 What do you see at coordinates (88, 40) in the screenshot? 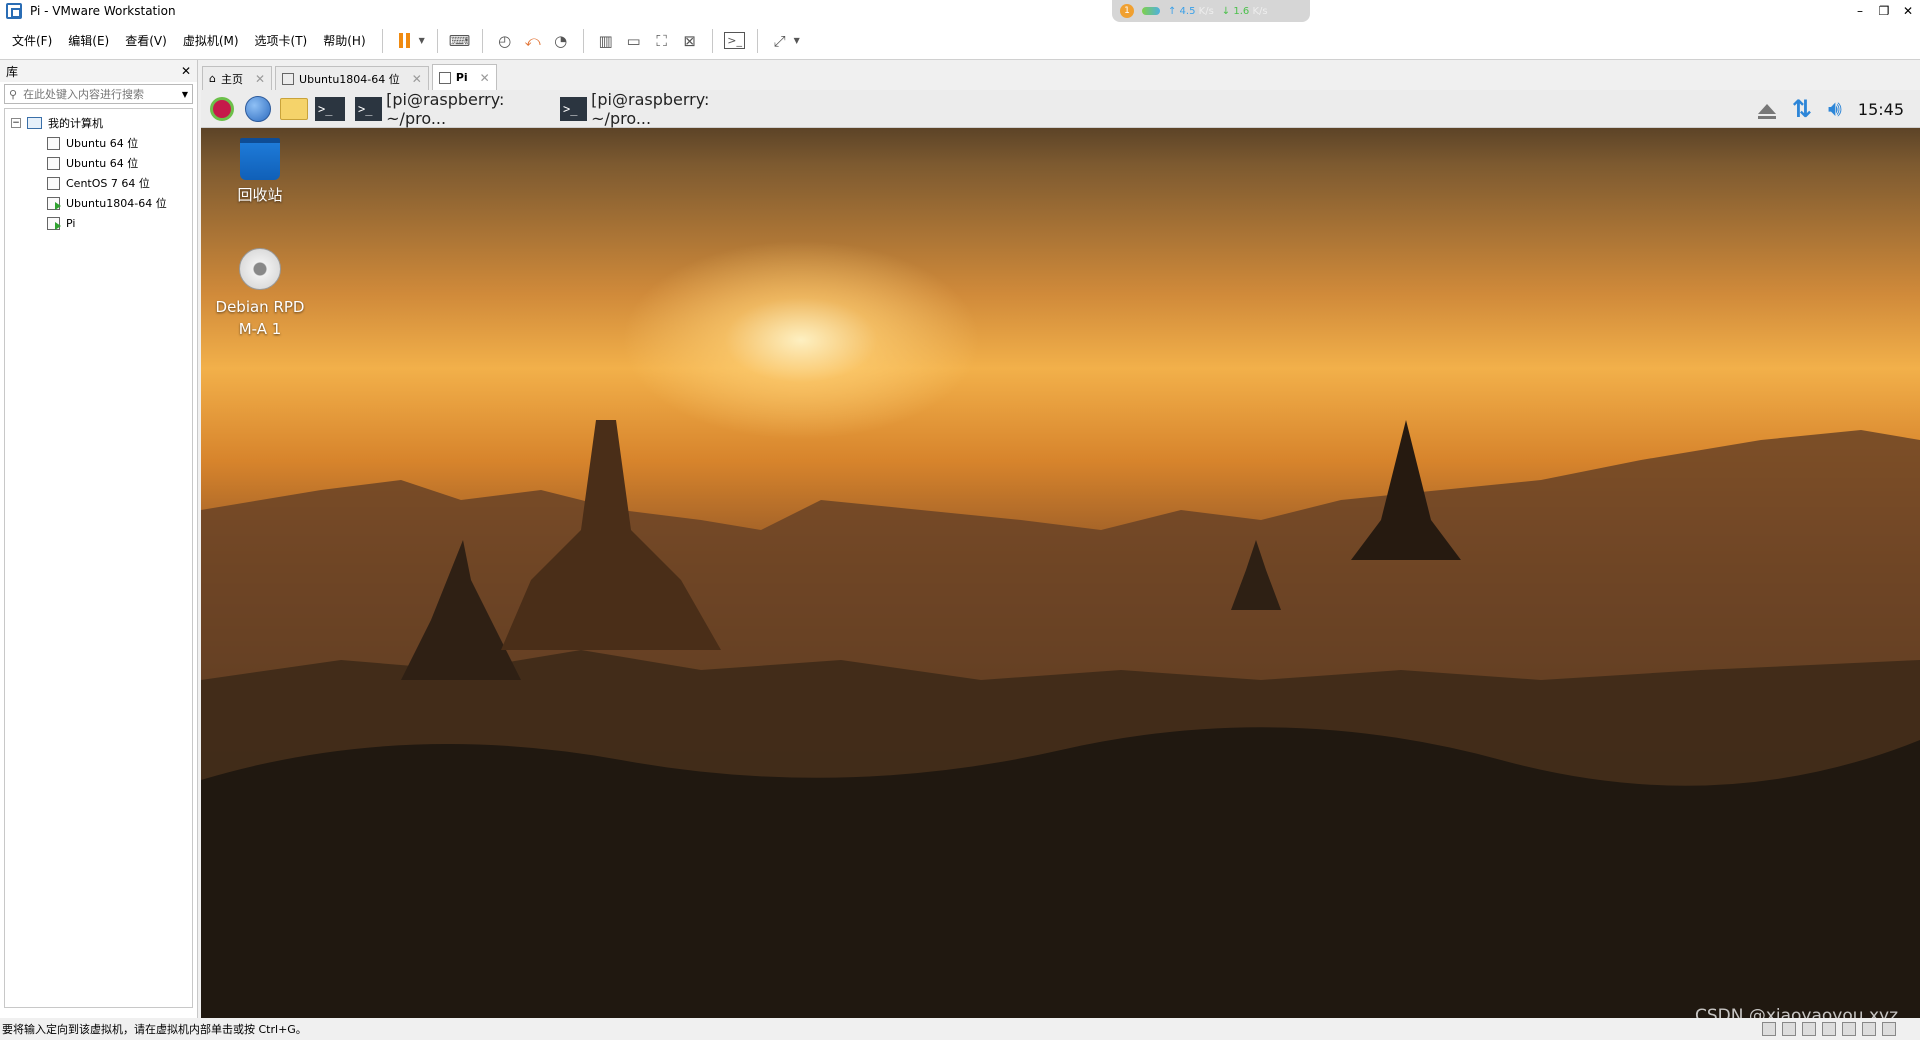
I see `menu-edit: 编辑(E)` at bounding box center [88, 40].